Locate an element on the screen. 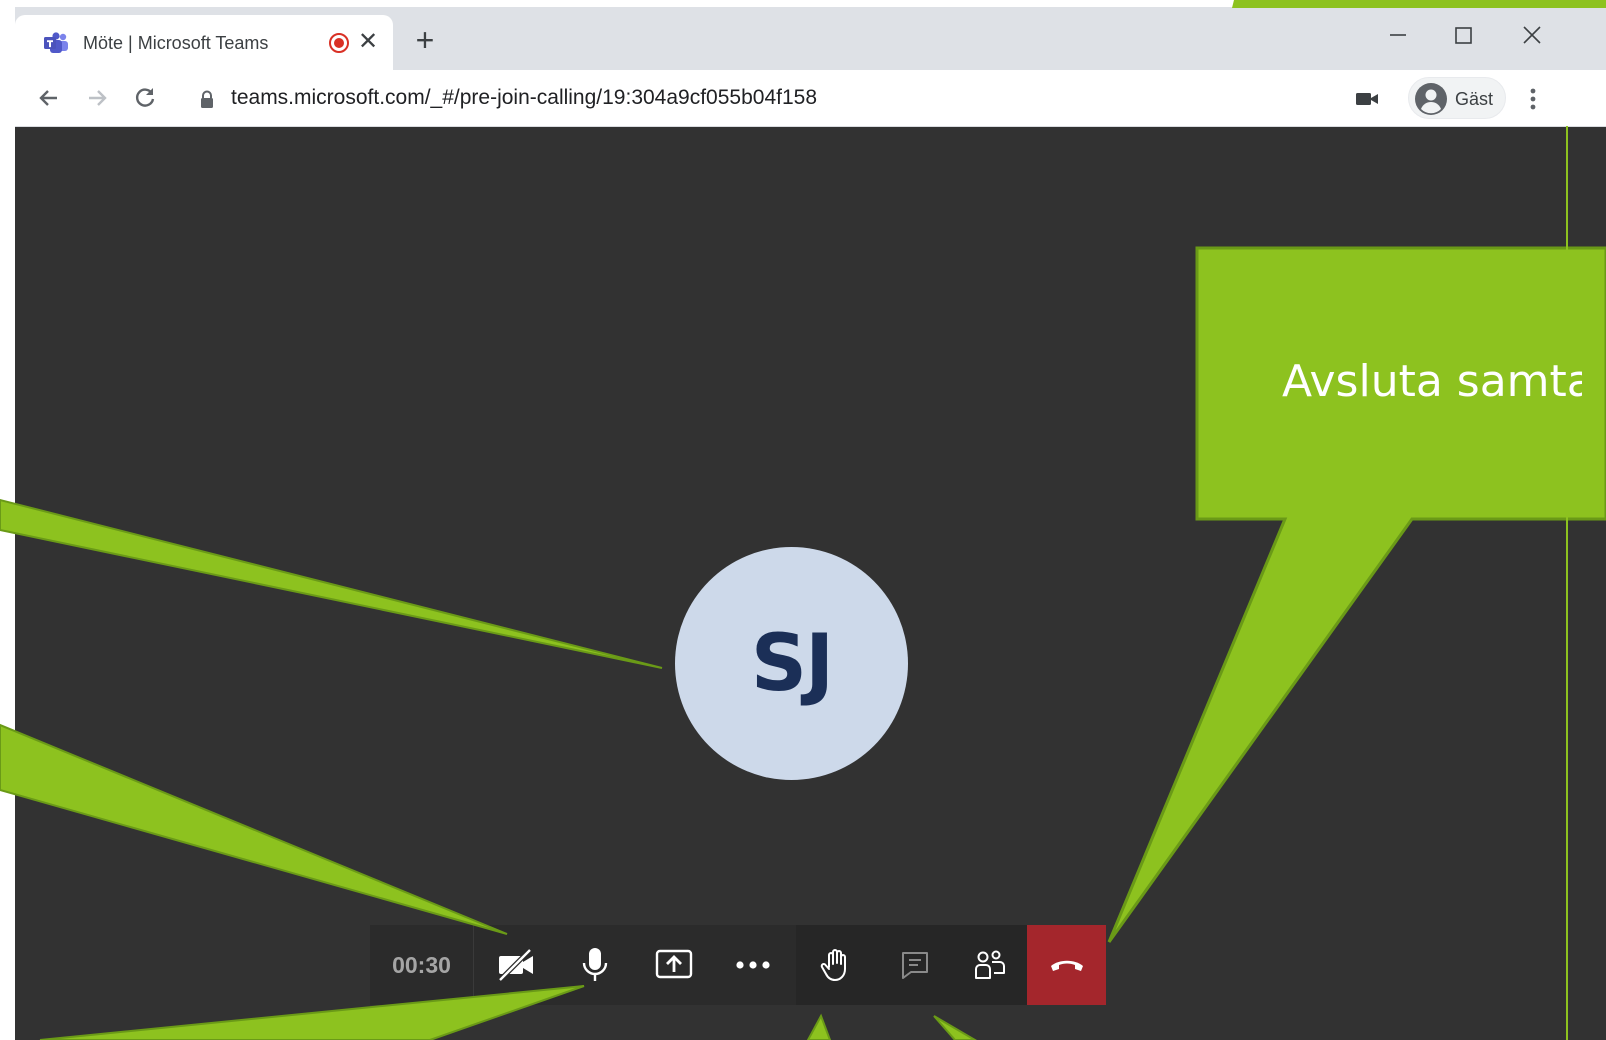 This screenshot has height=1040, width=1606. share-screen-icon is located at coordinates (673, 964).